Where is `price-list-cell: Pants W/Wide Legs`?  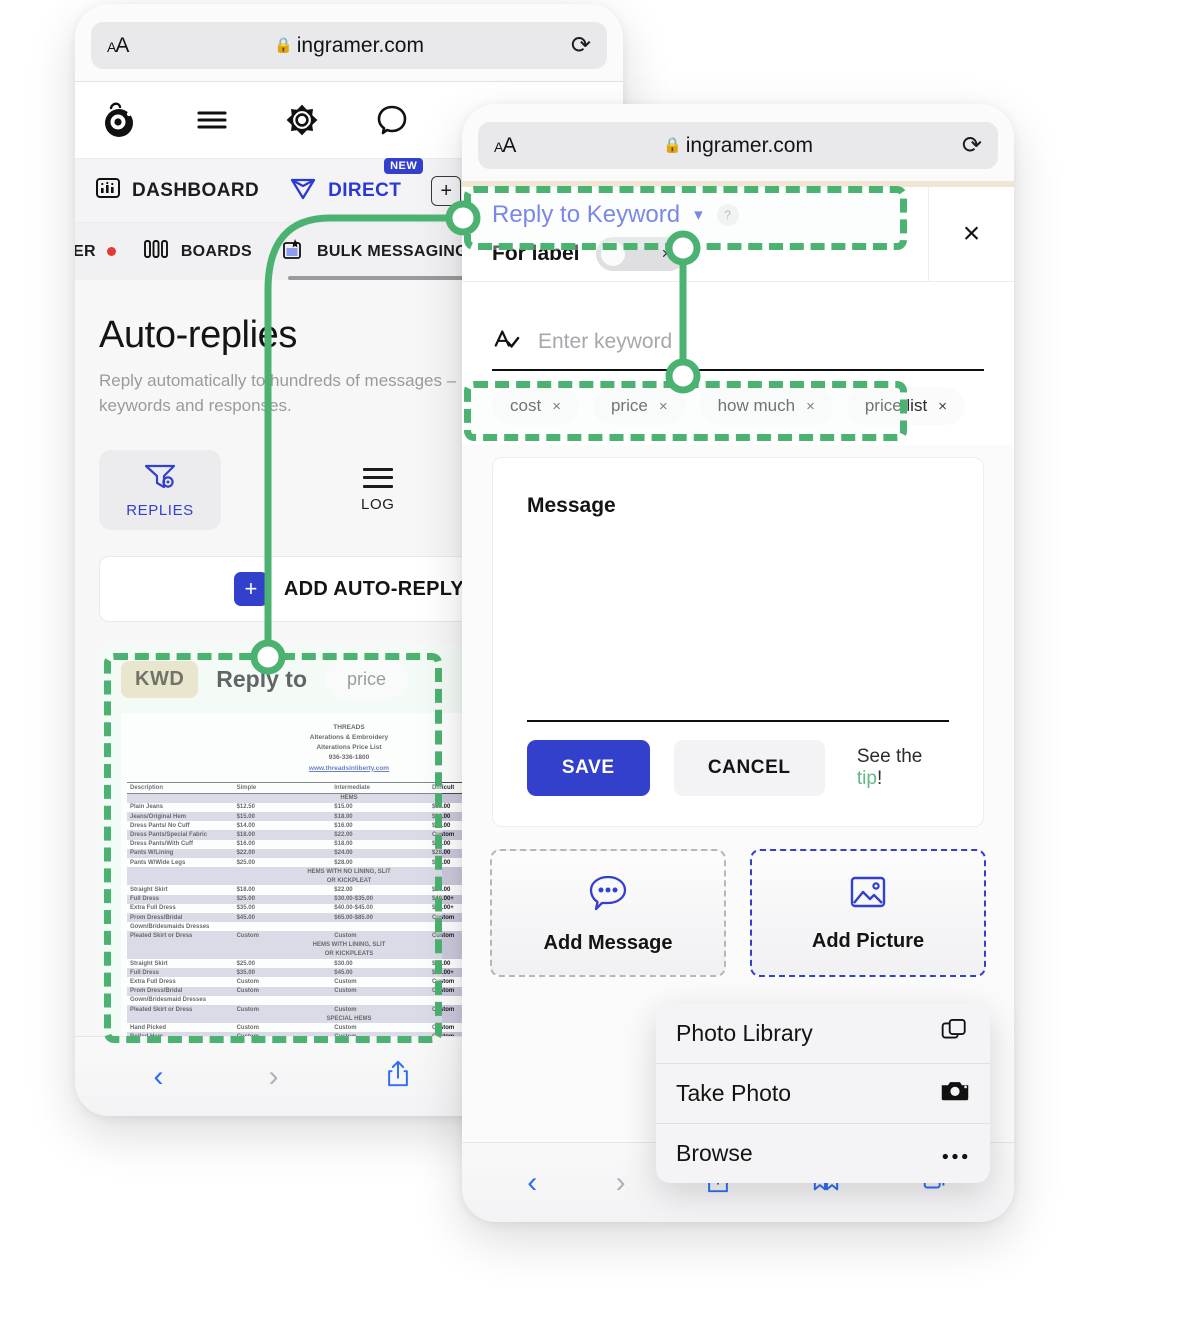 price-list-cell: Pants W/Wide Legs is located at coordinates (158, 862).